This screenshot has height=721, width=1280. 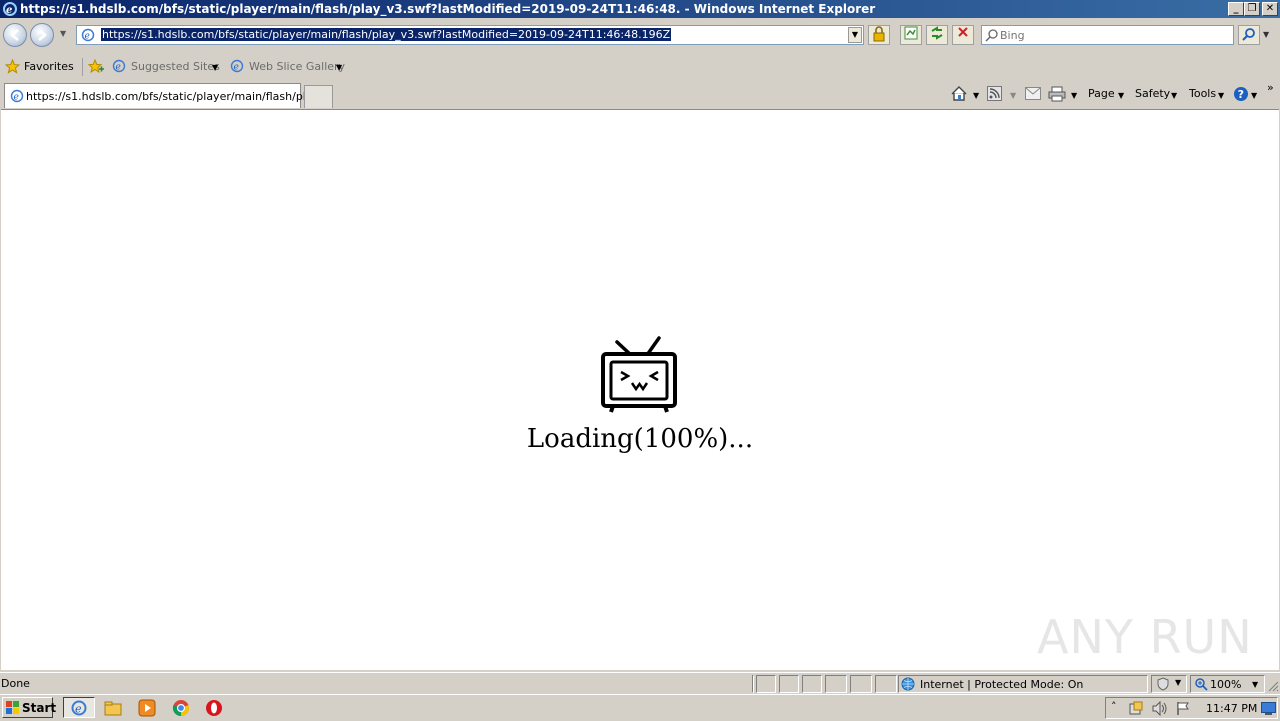 What do you see at coordinates (96, 66) in the screenshot?
I see `add-to-favorites-bar-icon` at bounding box center [96, 66].